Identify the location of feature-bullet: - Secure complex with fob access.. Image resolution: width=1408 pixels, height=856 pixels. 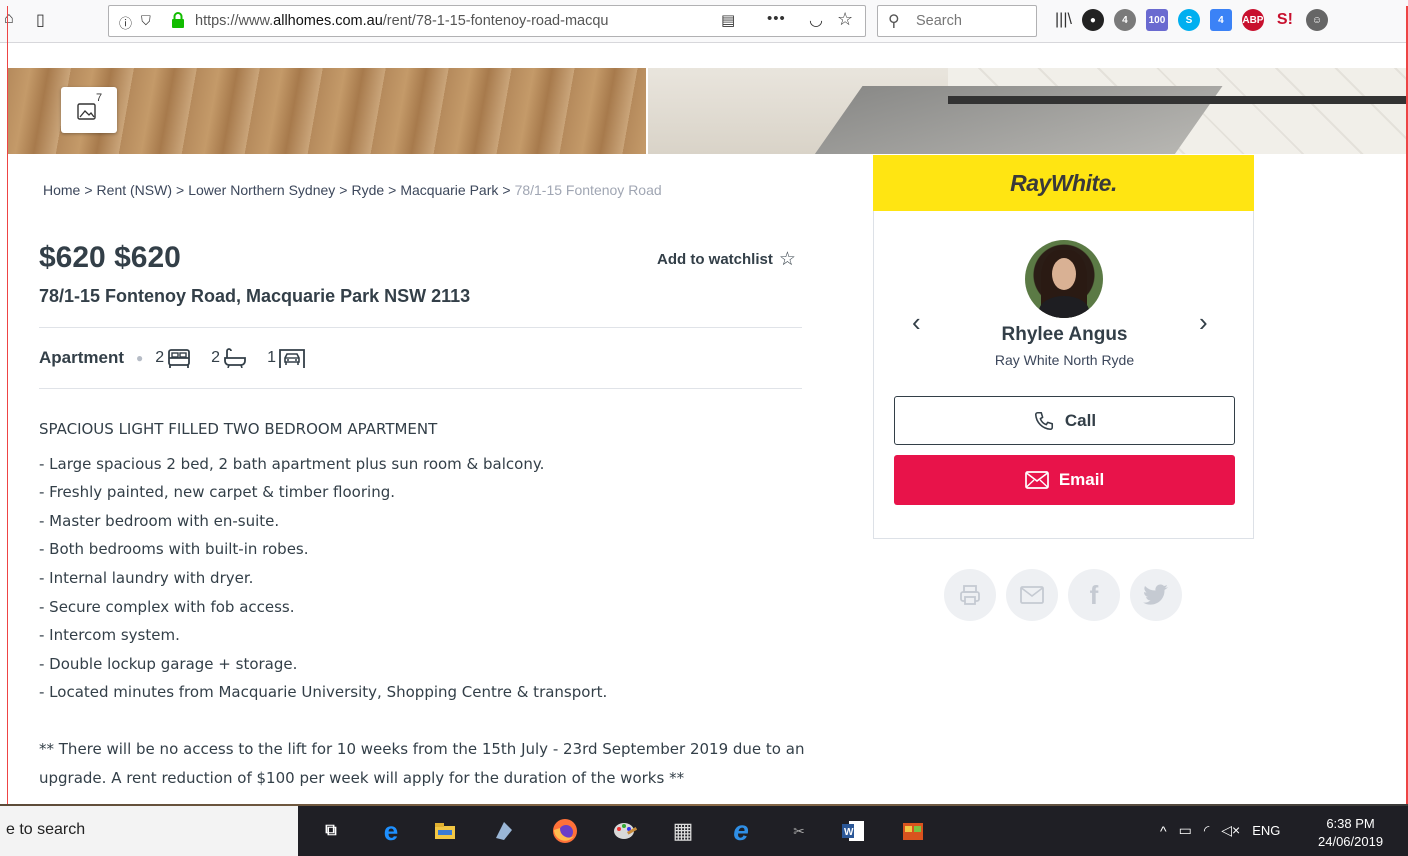
(167, 606).